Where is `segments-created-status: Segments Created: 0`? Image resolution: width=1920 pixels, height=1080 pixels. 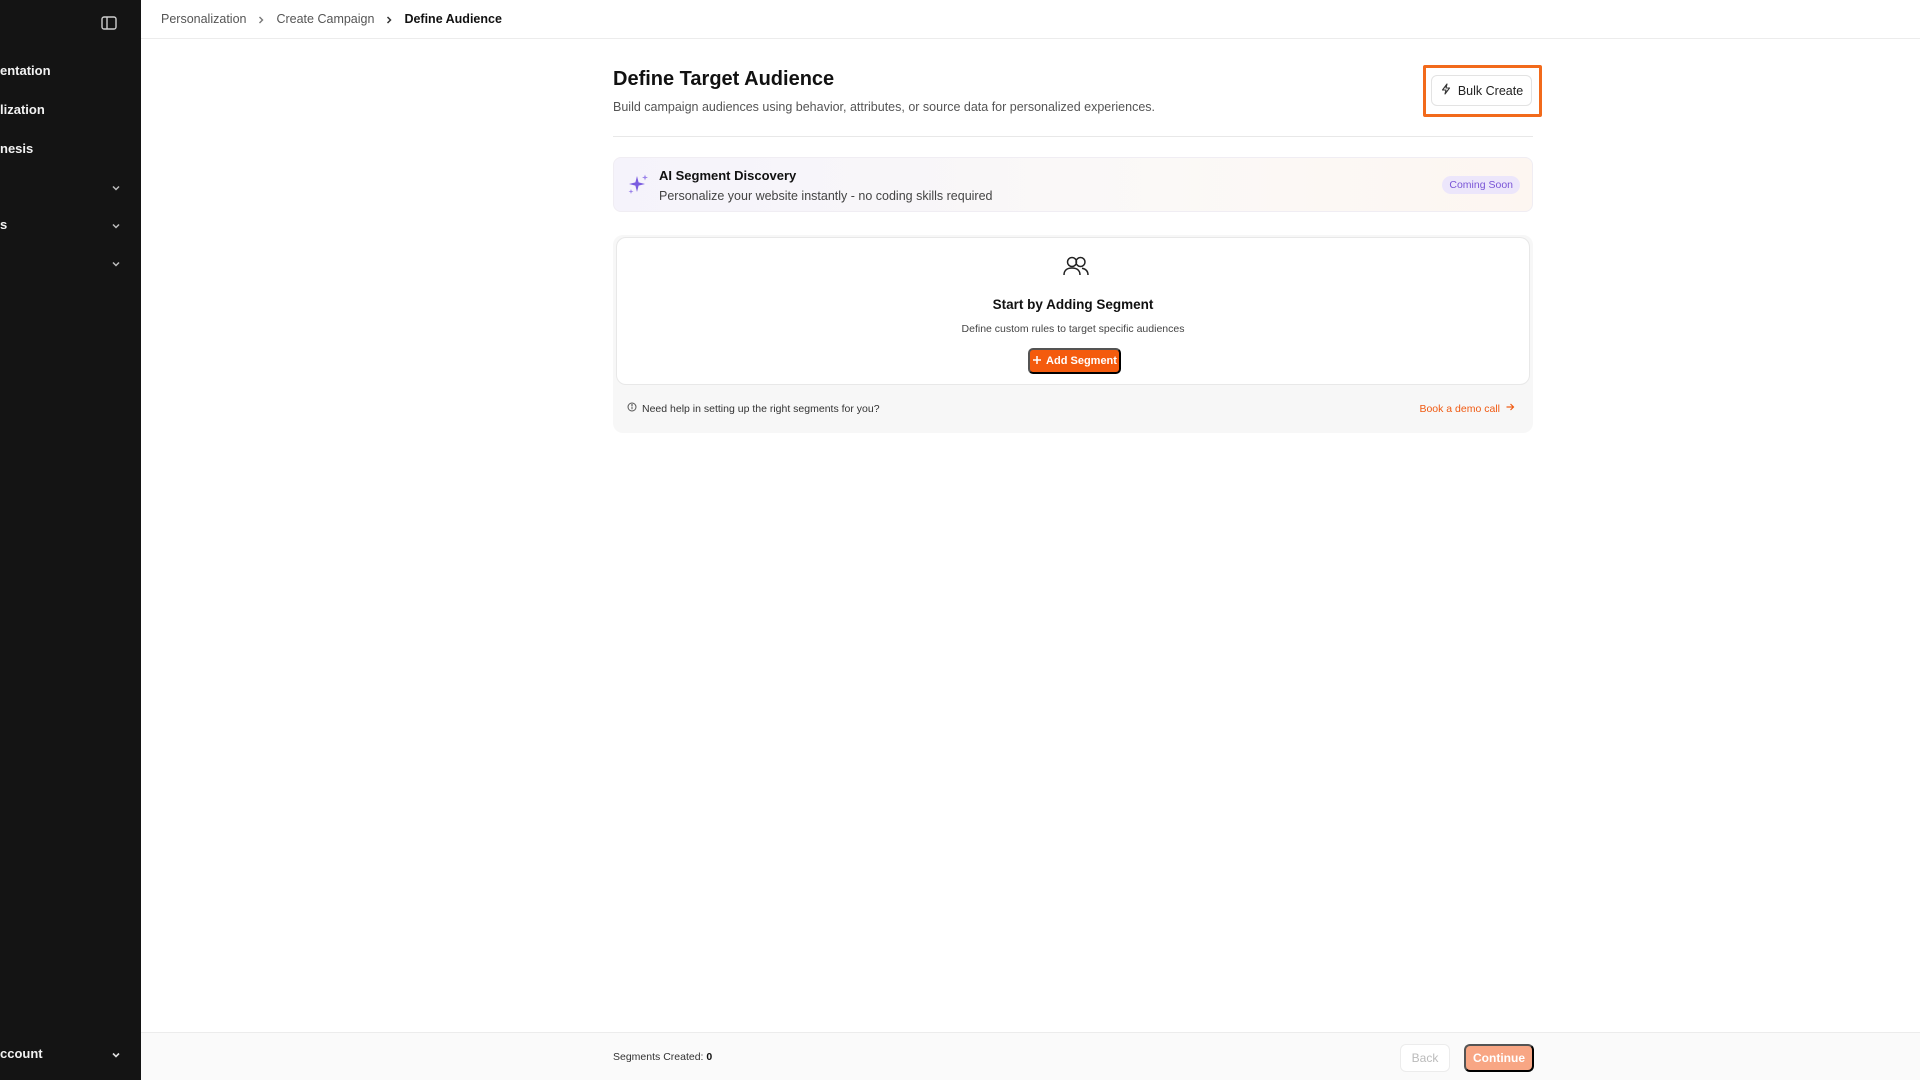
segments-created-status: Segments Created: 0 is located at coordinates (662, 1057).